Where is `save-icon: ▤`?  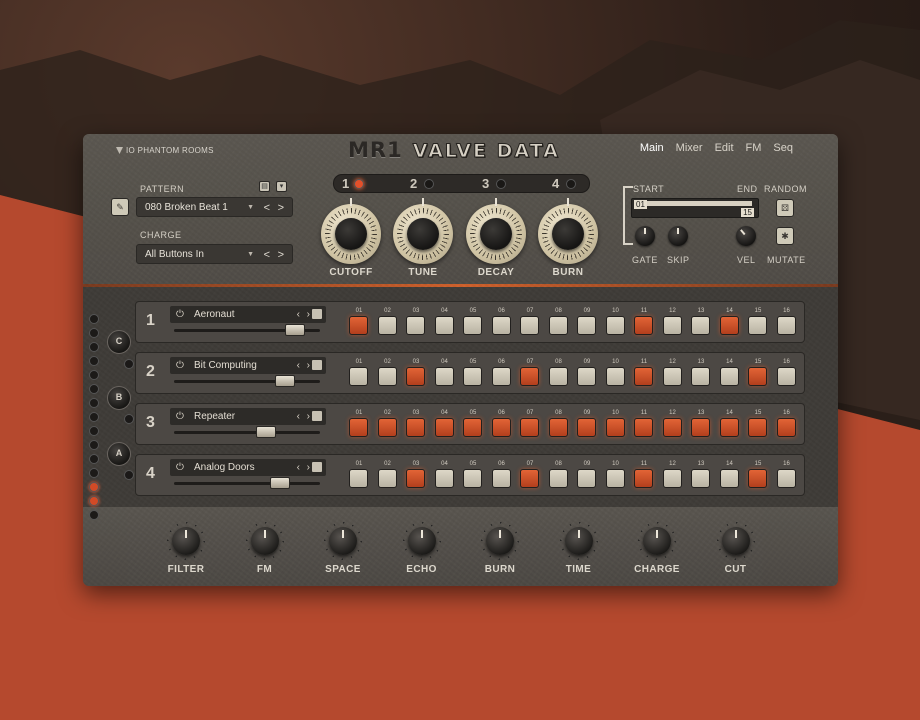 save-icon: ▤ is located at coordinates (264, 186).